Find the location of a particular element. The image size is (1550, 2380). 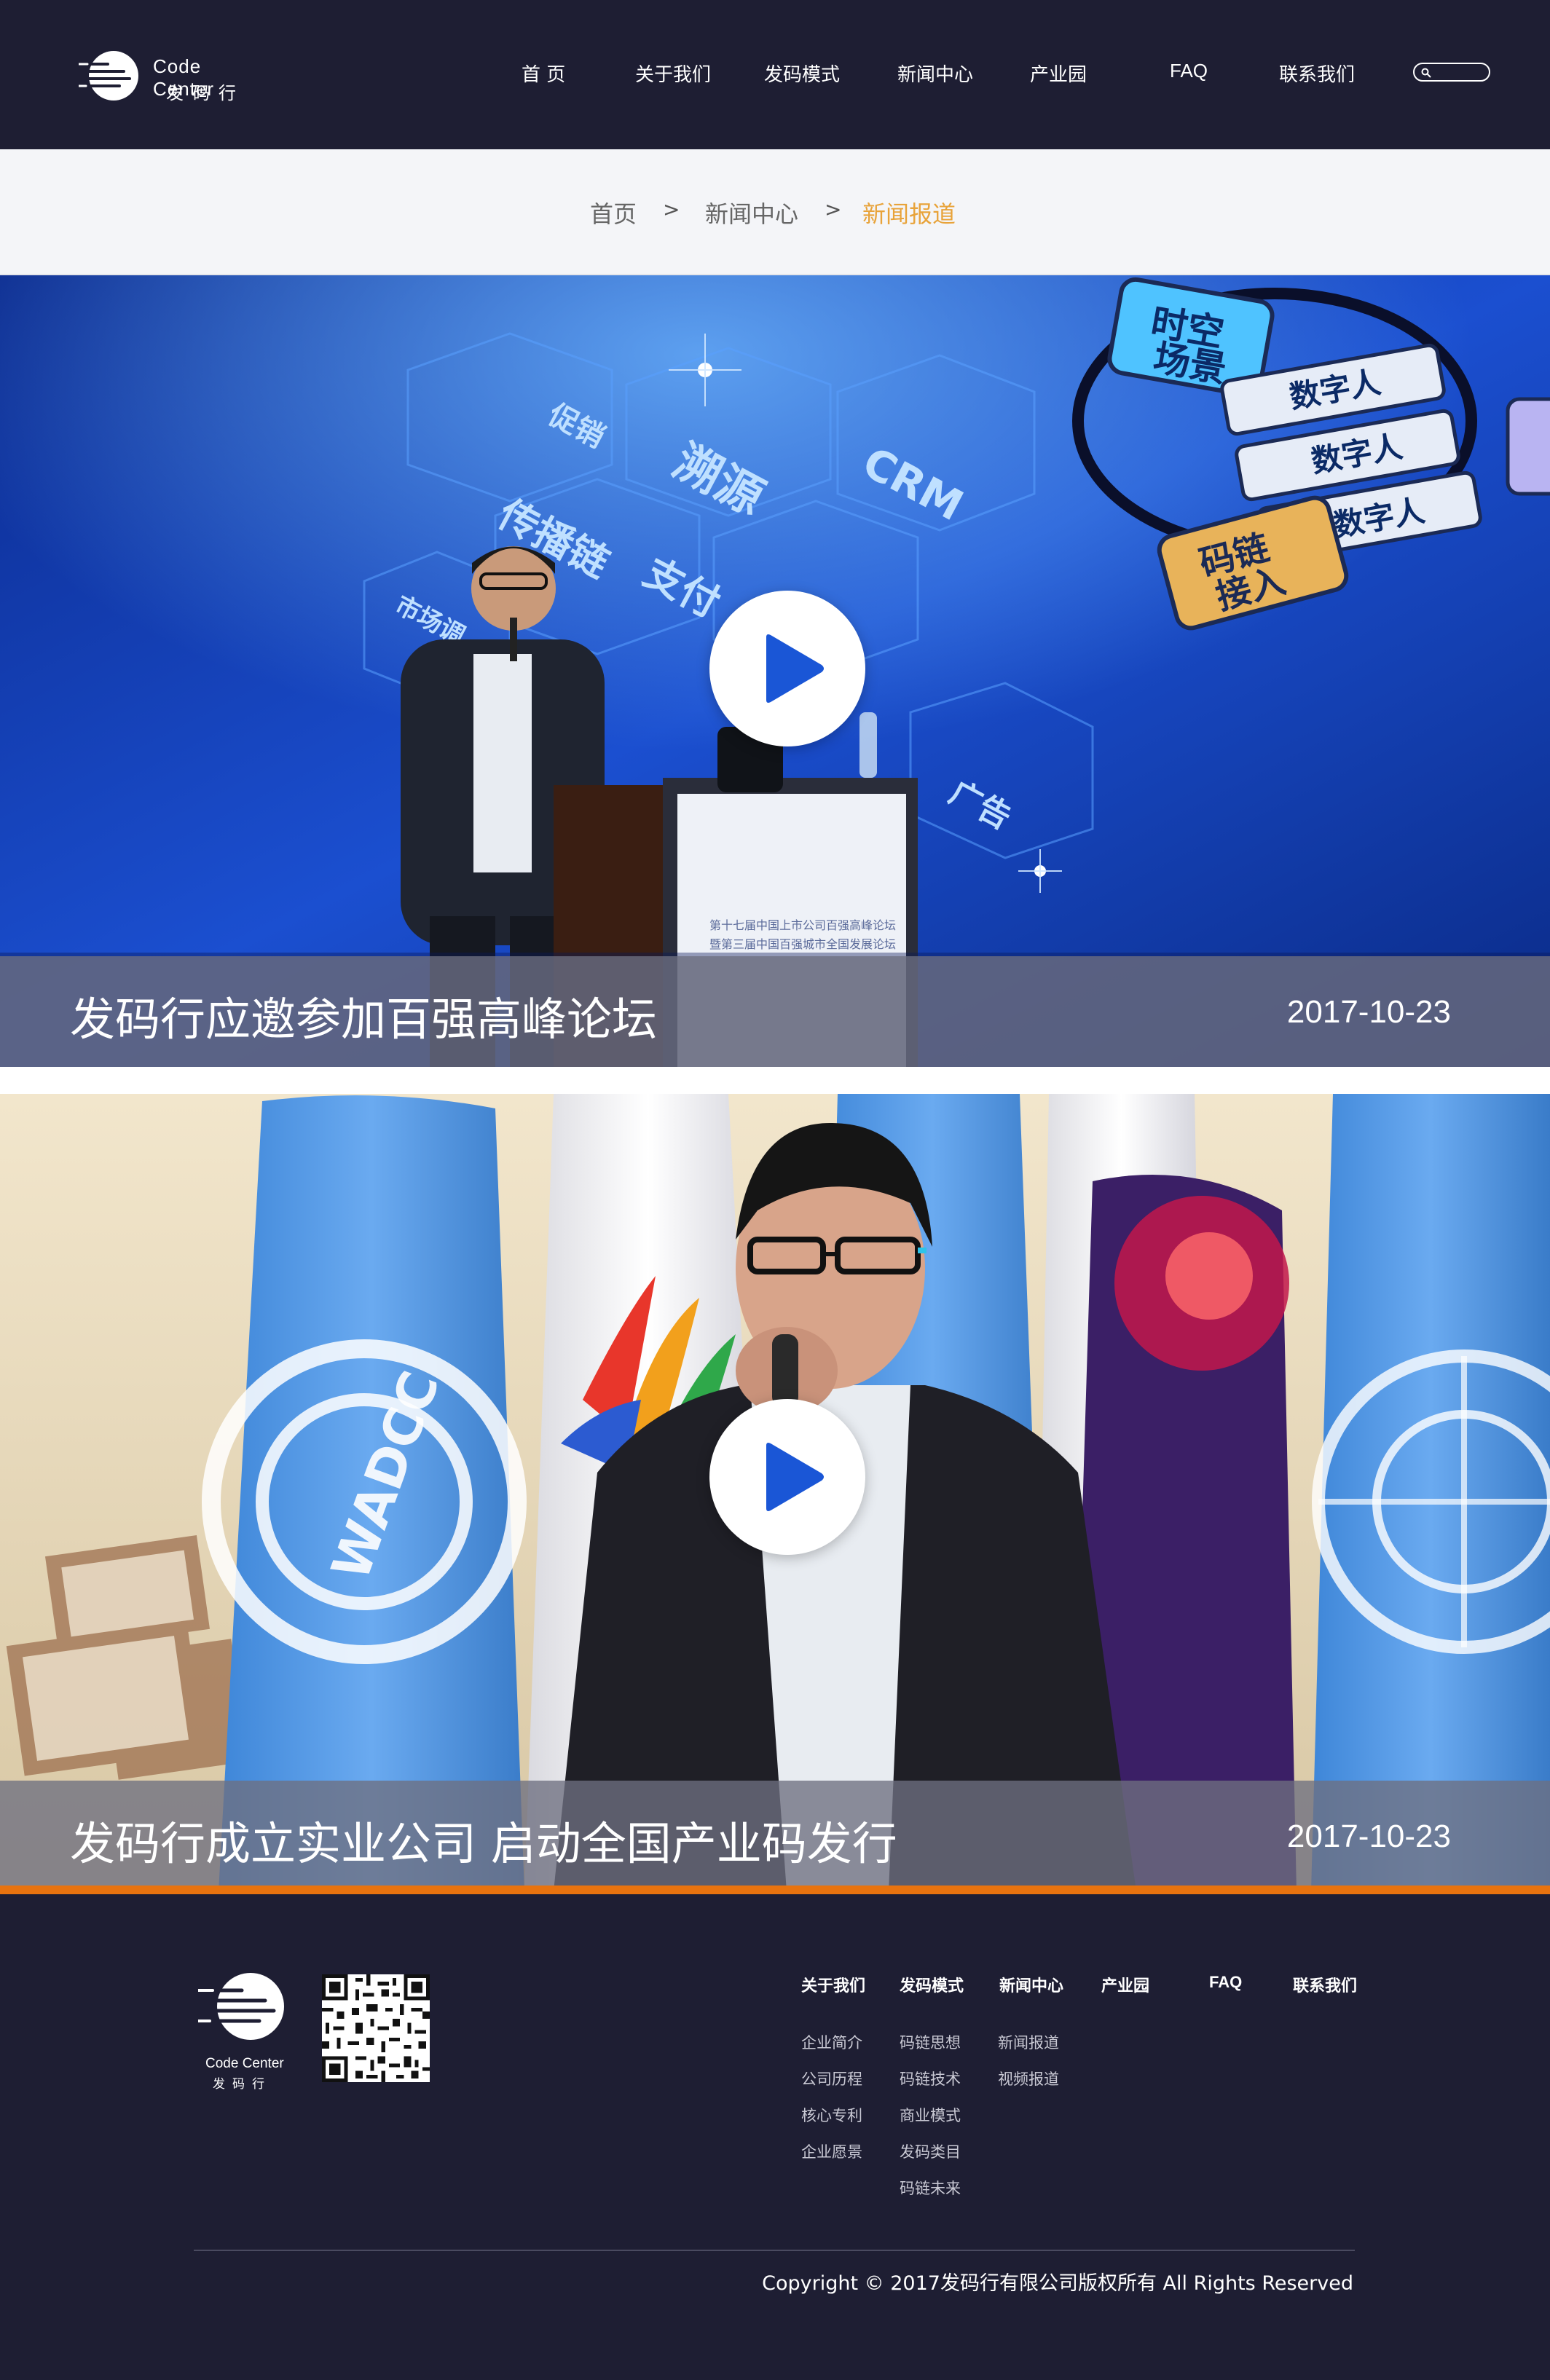

qr-code-image is located at coordinates (376, 2028).